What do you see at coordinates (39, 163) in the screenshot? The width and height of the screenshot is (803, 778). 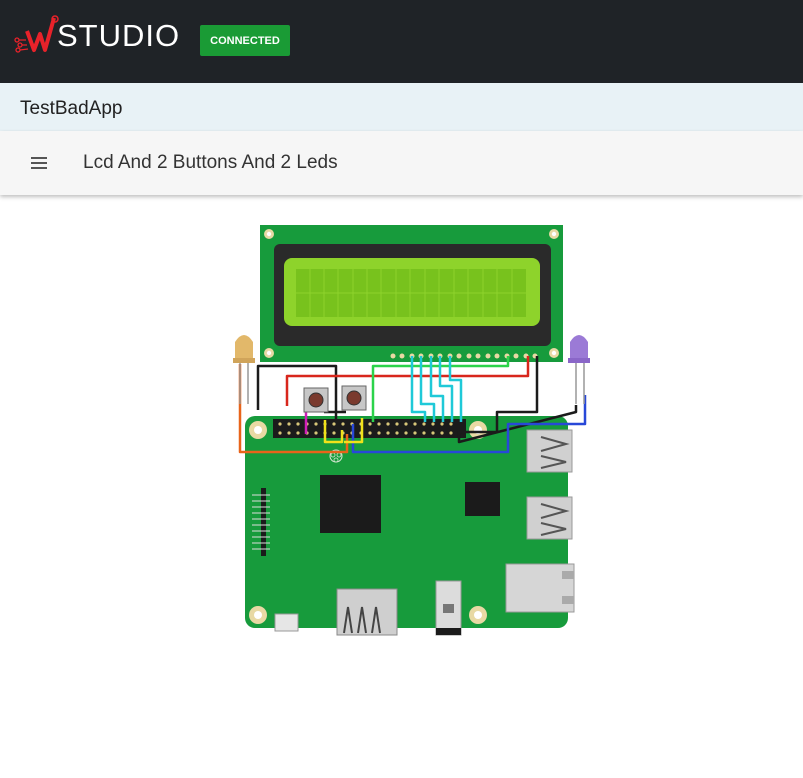 I see `menu-icon` at bounding box center [39, 163].